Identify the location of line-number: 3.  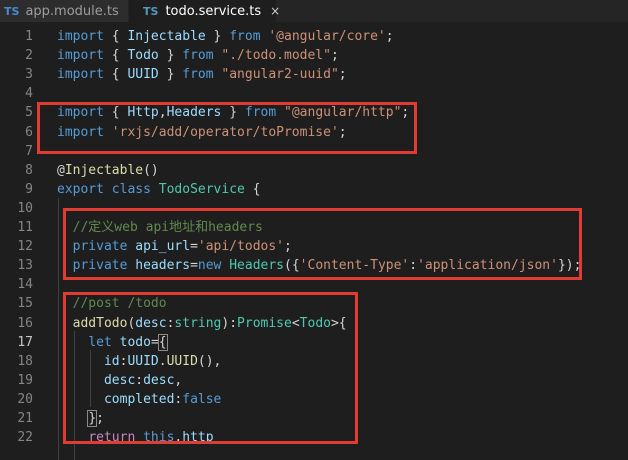
(29, 75).